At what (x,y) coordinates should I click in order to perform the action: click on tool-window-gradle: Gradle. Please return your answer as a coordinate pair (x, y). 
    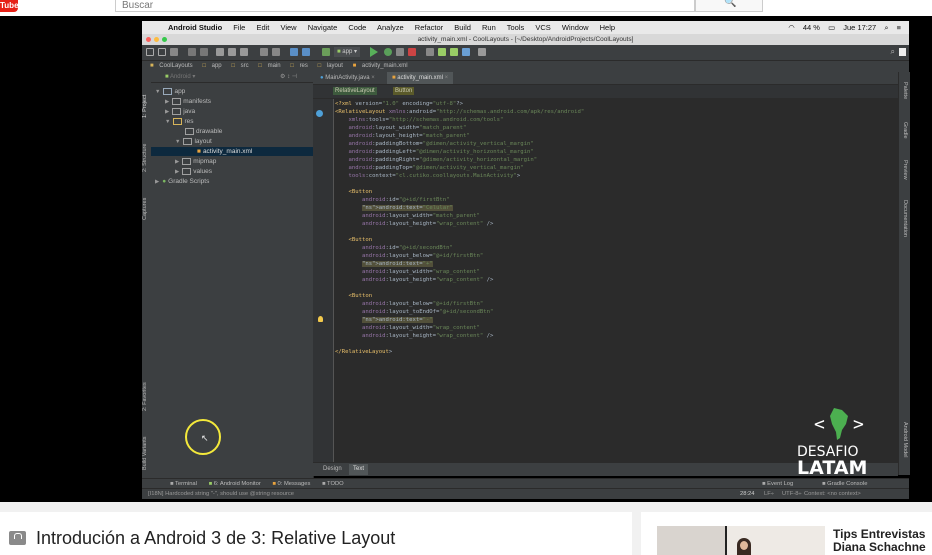
    Looking at the image, I should click on (903, 137).